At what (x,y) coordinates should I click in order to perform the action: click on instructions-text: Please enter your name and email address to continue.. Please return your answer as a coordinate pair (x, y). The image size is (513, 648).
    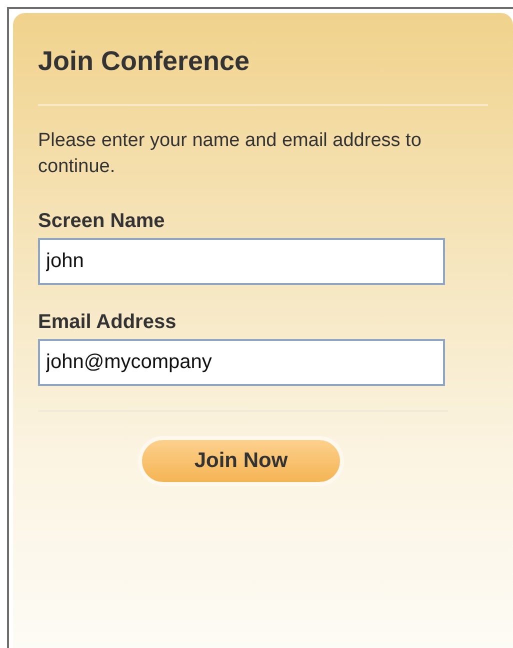
    Looking at the image, I should click on (230, 154).